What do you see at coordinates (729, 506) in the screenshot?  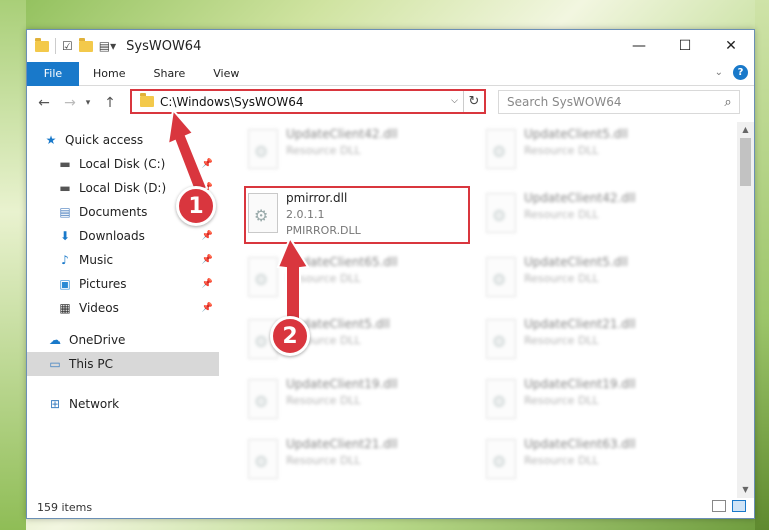 I see `view-toggle` at bounding box center [729, 506].